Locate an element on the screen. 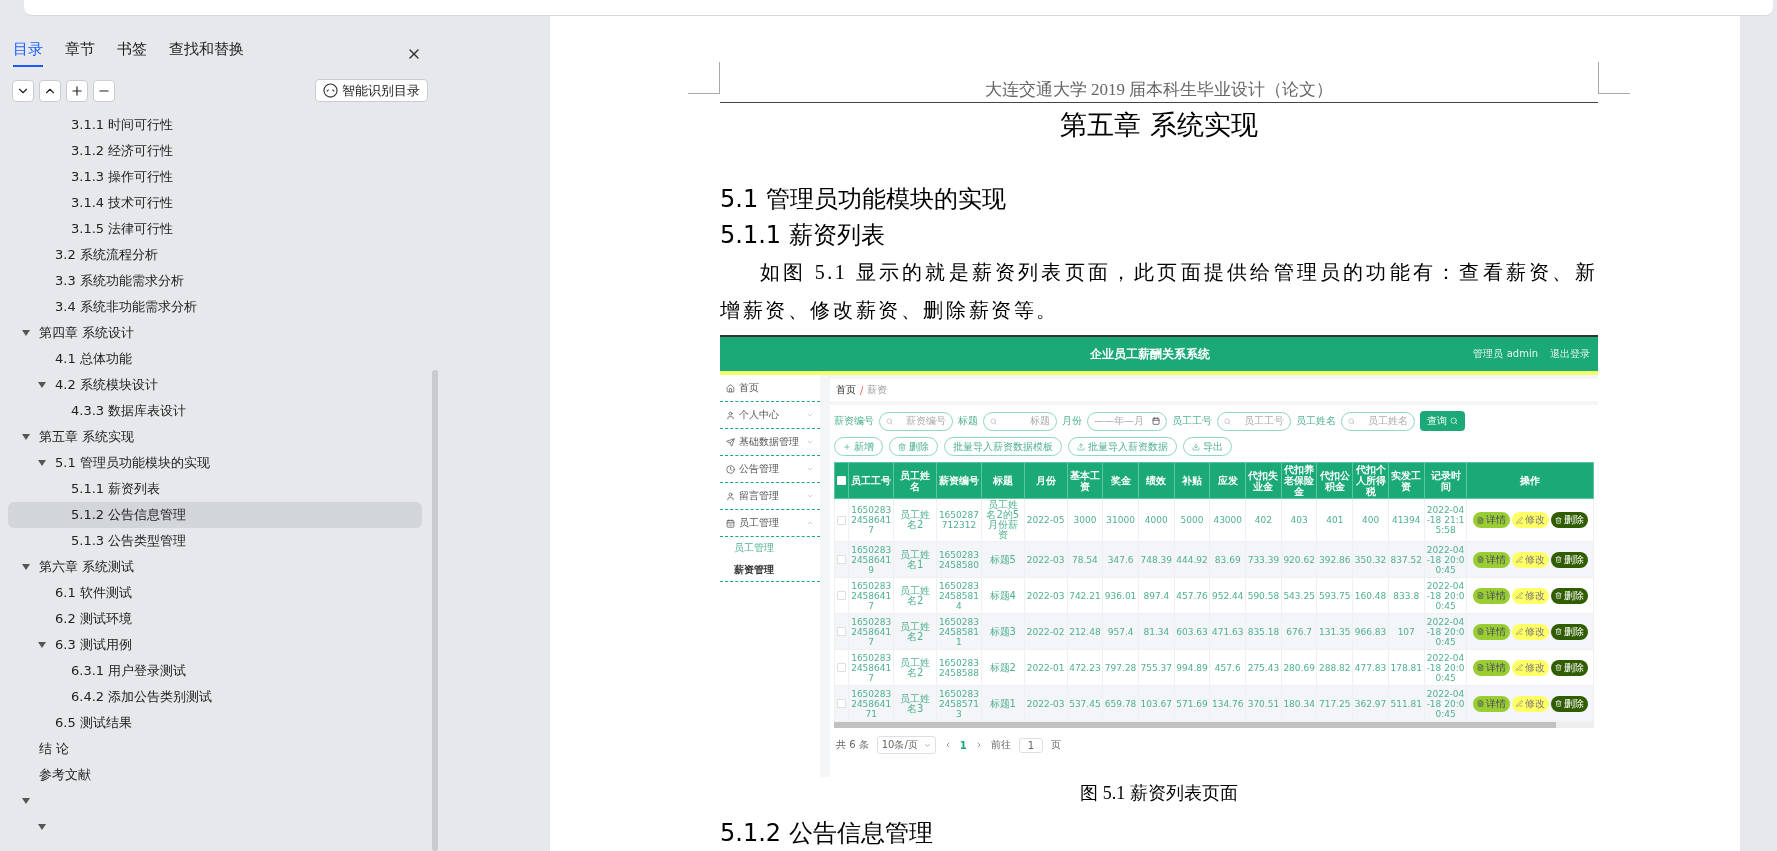 The image size is (1777, 851). download-icon is located at coordinates (1196, 446).